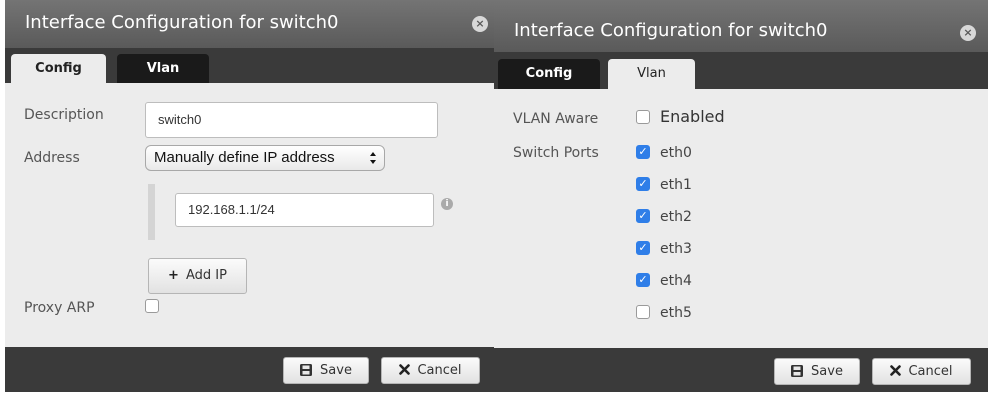 This screenshot has height=396, width=989. What do you see at coordinates (643, 312) in the screenshot?
I see `port-eth5-checkbox` at bounding box center [643, 312].